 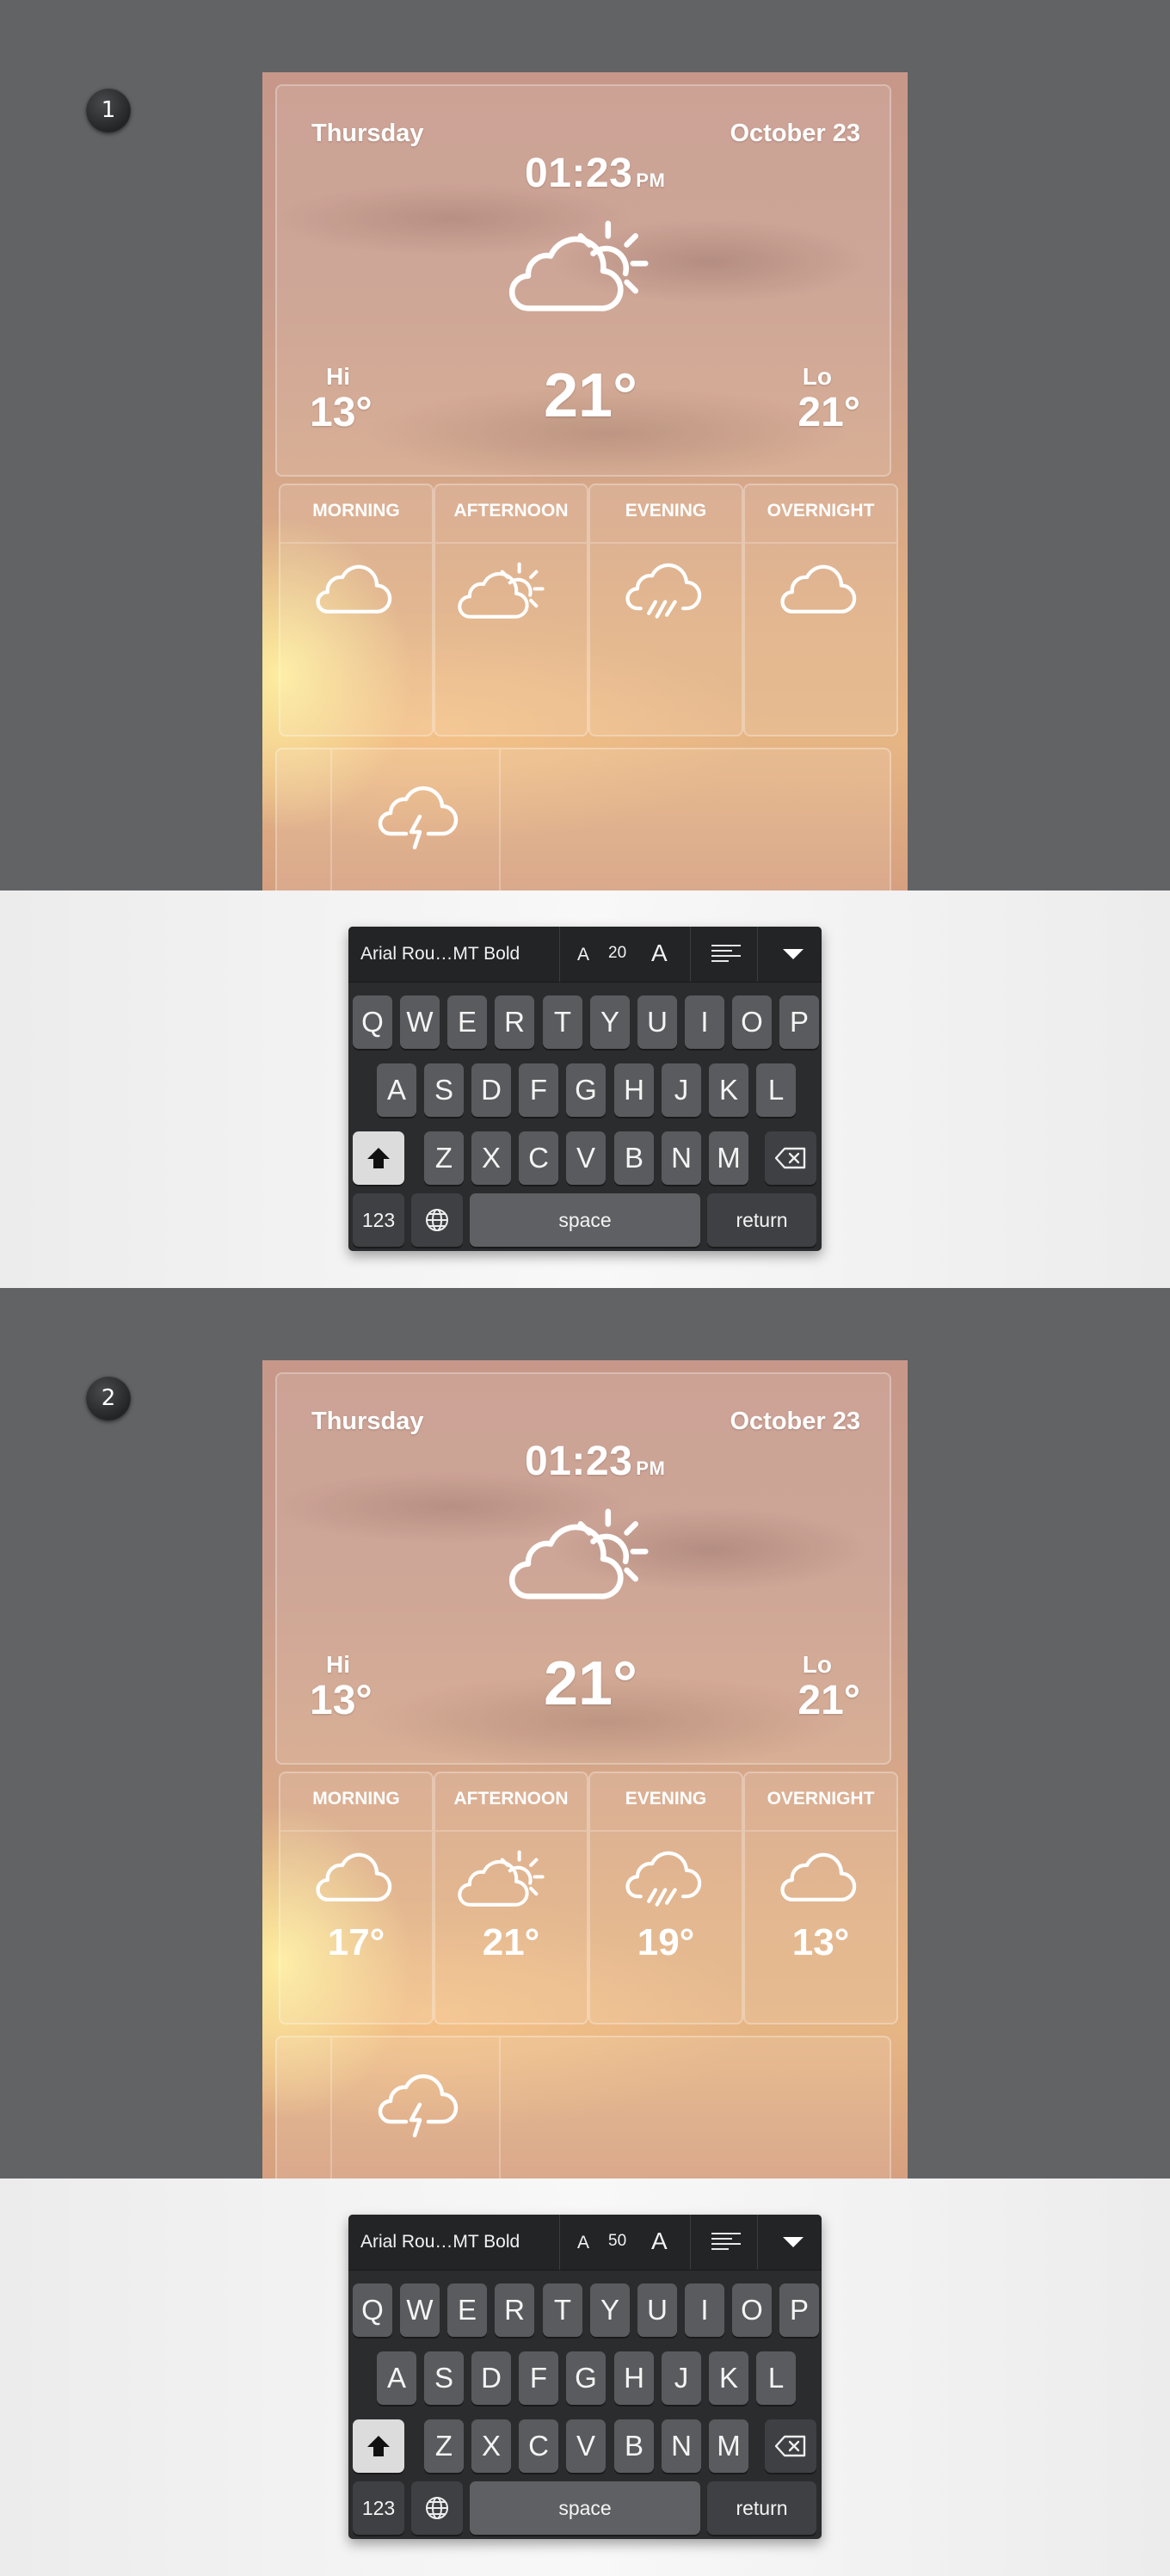 What do you see at coordinates (511, 610) in the screenshot?
I see `forecast-slot-afternoon: AFTERNOON` at bounding box center [511, 610].